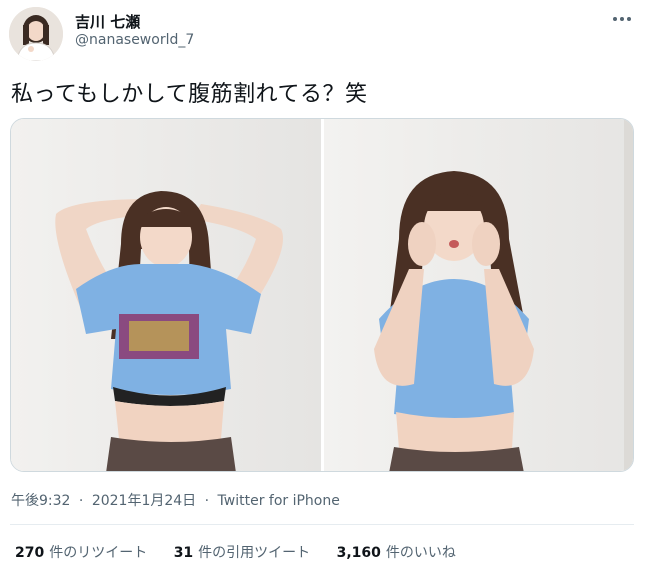 The height and width of the screenshot is (570, 646). Describe the element at coordinates (107, 21) in the screenshot. I see `display-name: 吉川 七瀬` at that location.